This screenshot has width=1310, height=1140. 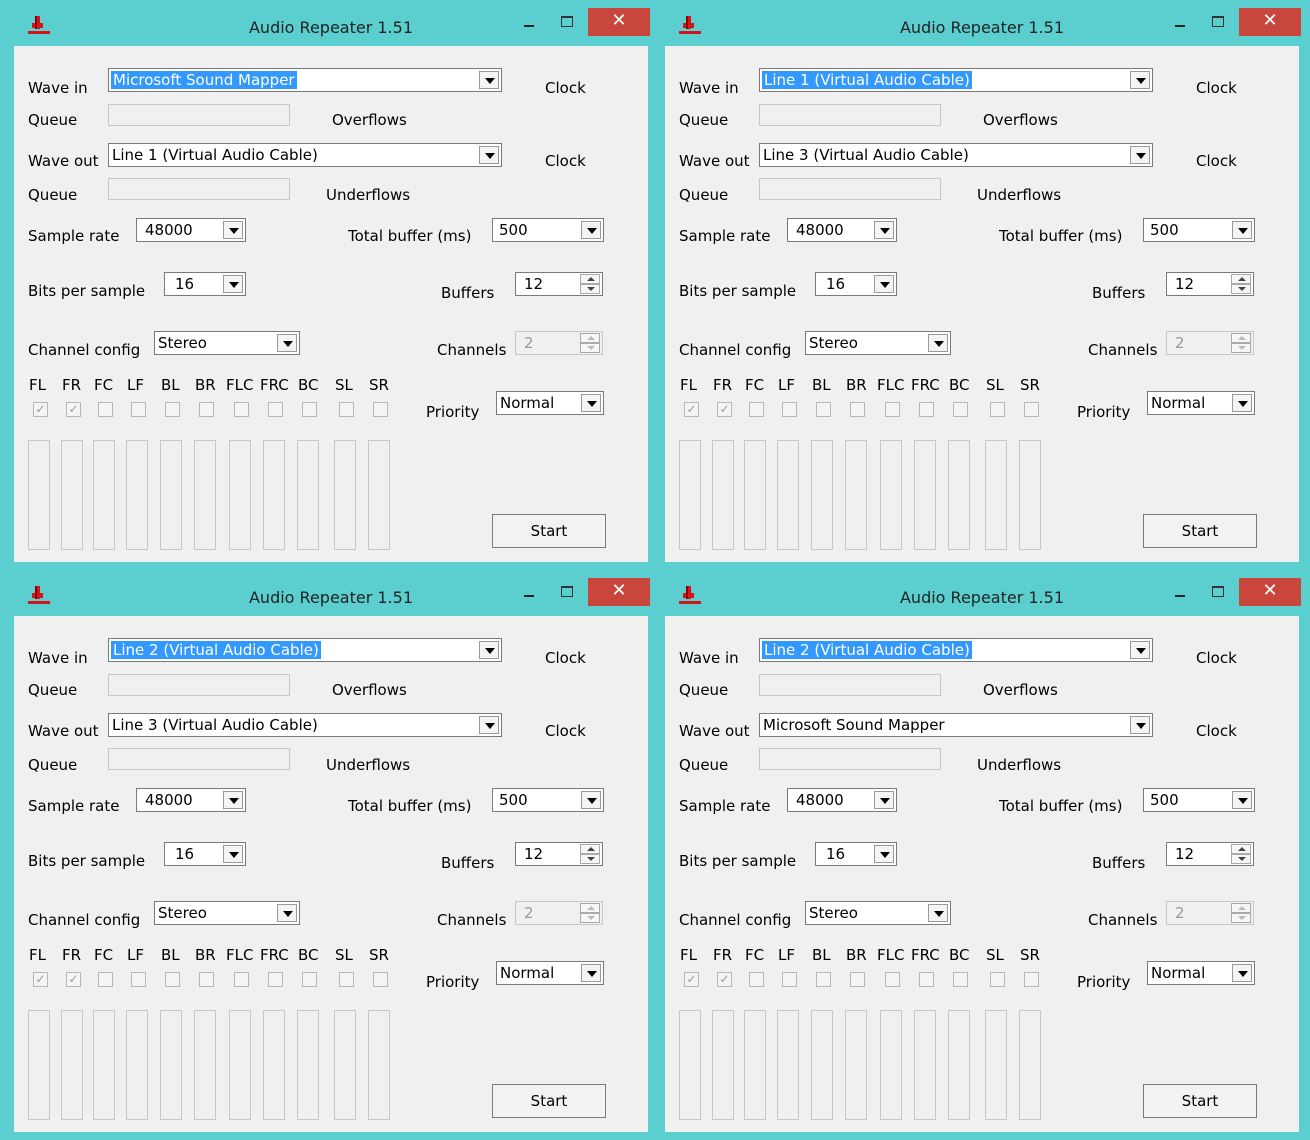 I want to click on priority-value: Normal, so click(x=1178, y=973).